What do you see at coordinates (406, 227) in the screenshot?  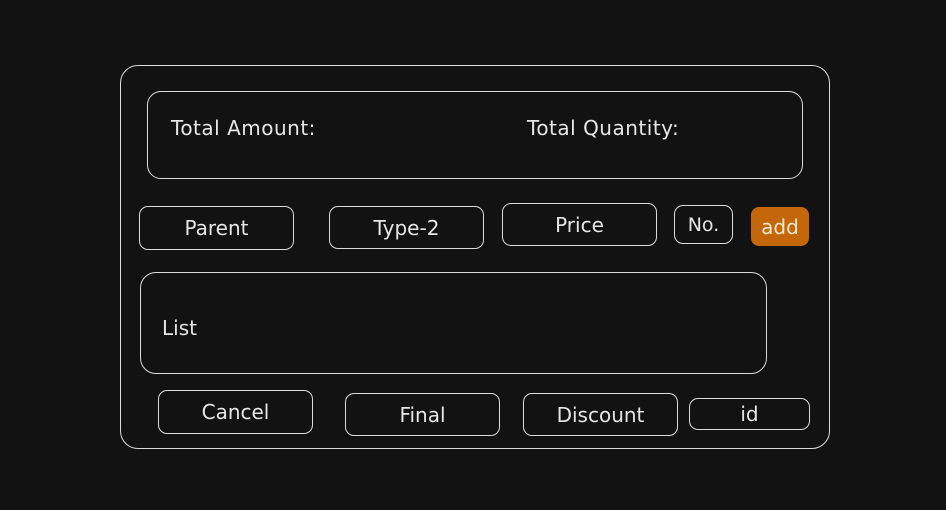 I see `type-2-field: Type-2` at bounding box center [406, 227].